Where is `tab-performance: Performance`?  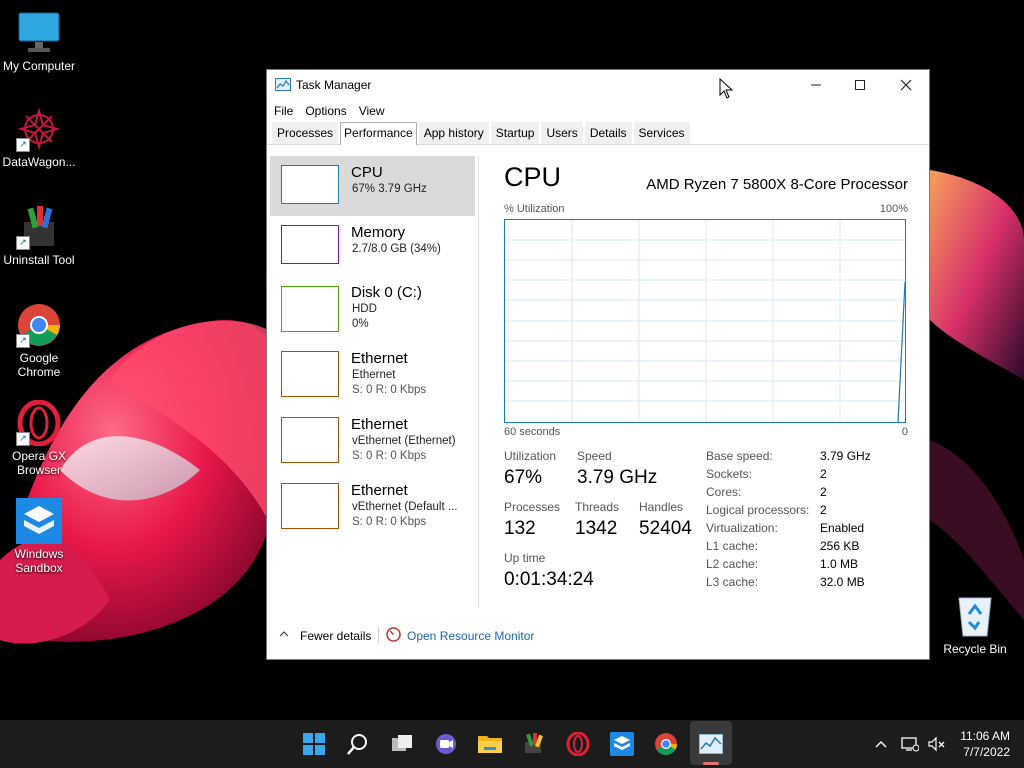
tab-performance: Performance is located at coordinates (378, 133).